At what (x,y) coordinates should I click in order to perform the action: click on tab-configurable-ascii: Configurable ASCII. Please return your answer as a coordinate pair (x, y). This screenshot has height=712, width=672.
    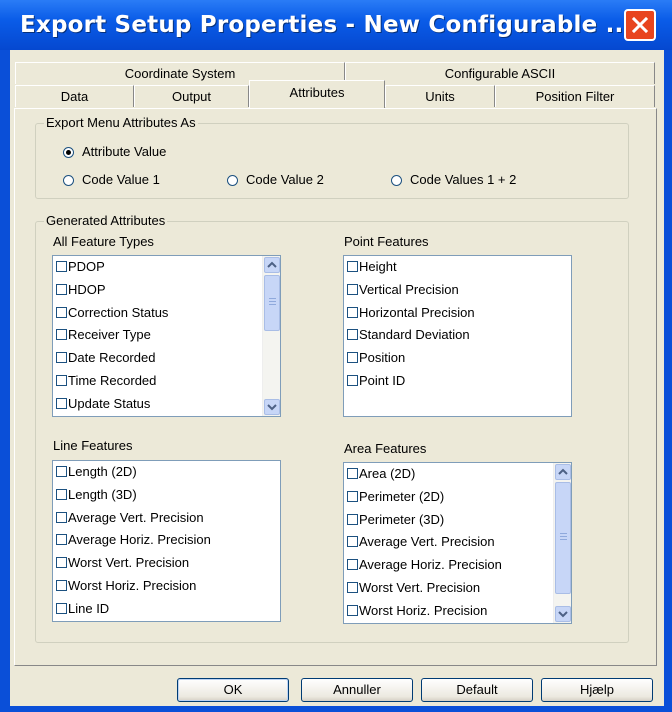
    Looking at the image, I should click on (500, 73).